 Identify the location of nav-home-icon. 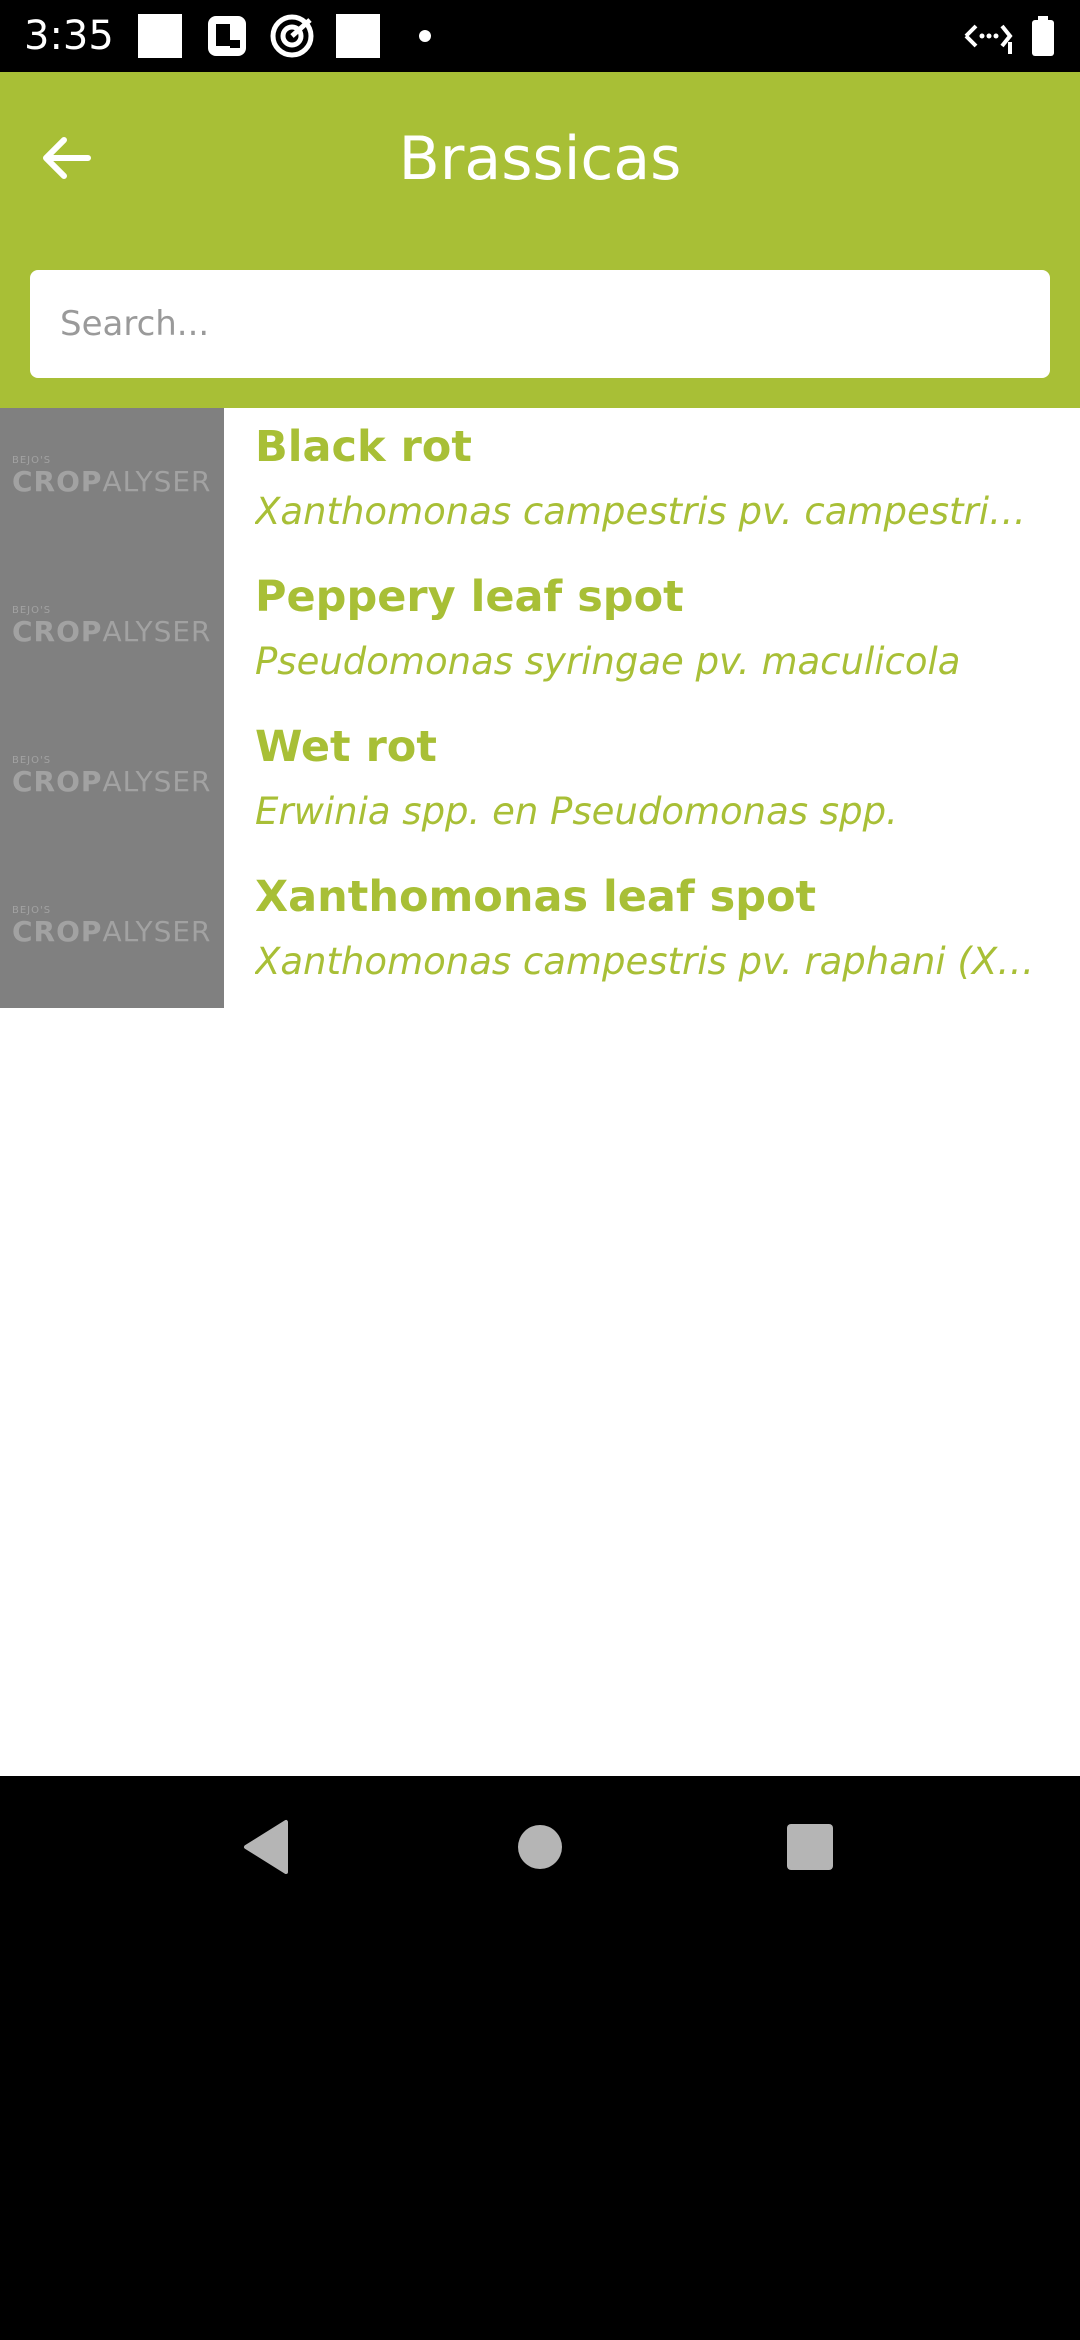
(540, 1847).